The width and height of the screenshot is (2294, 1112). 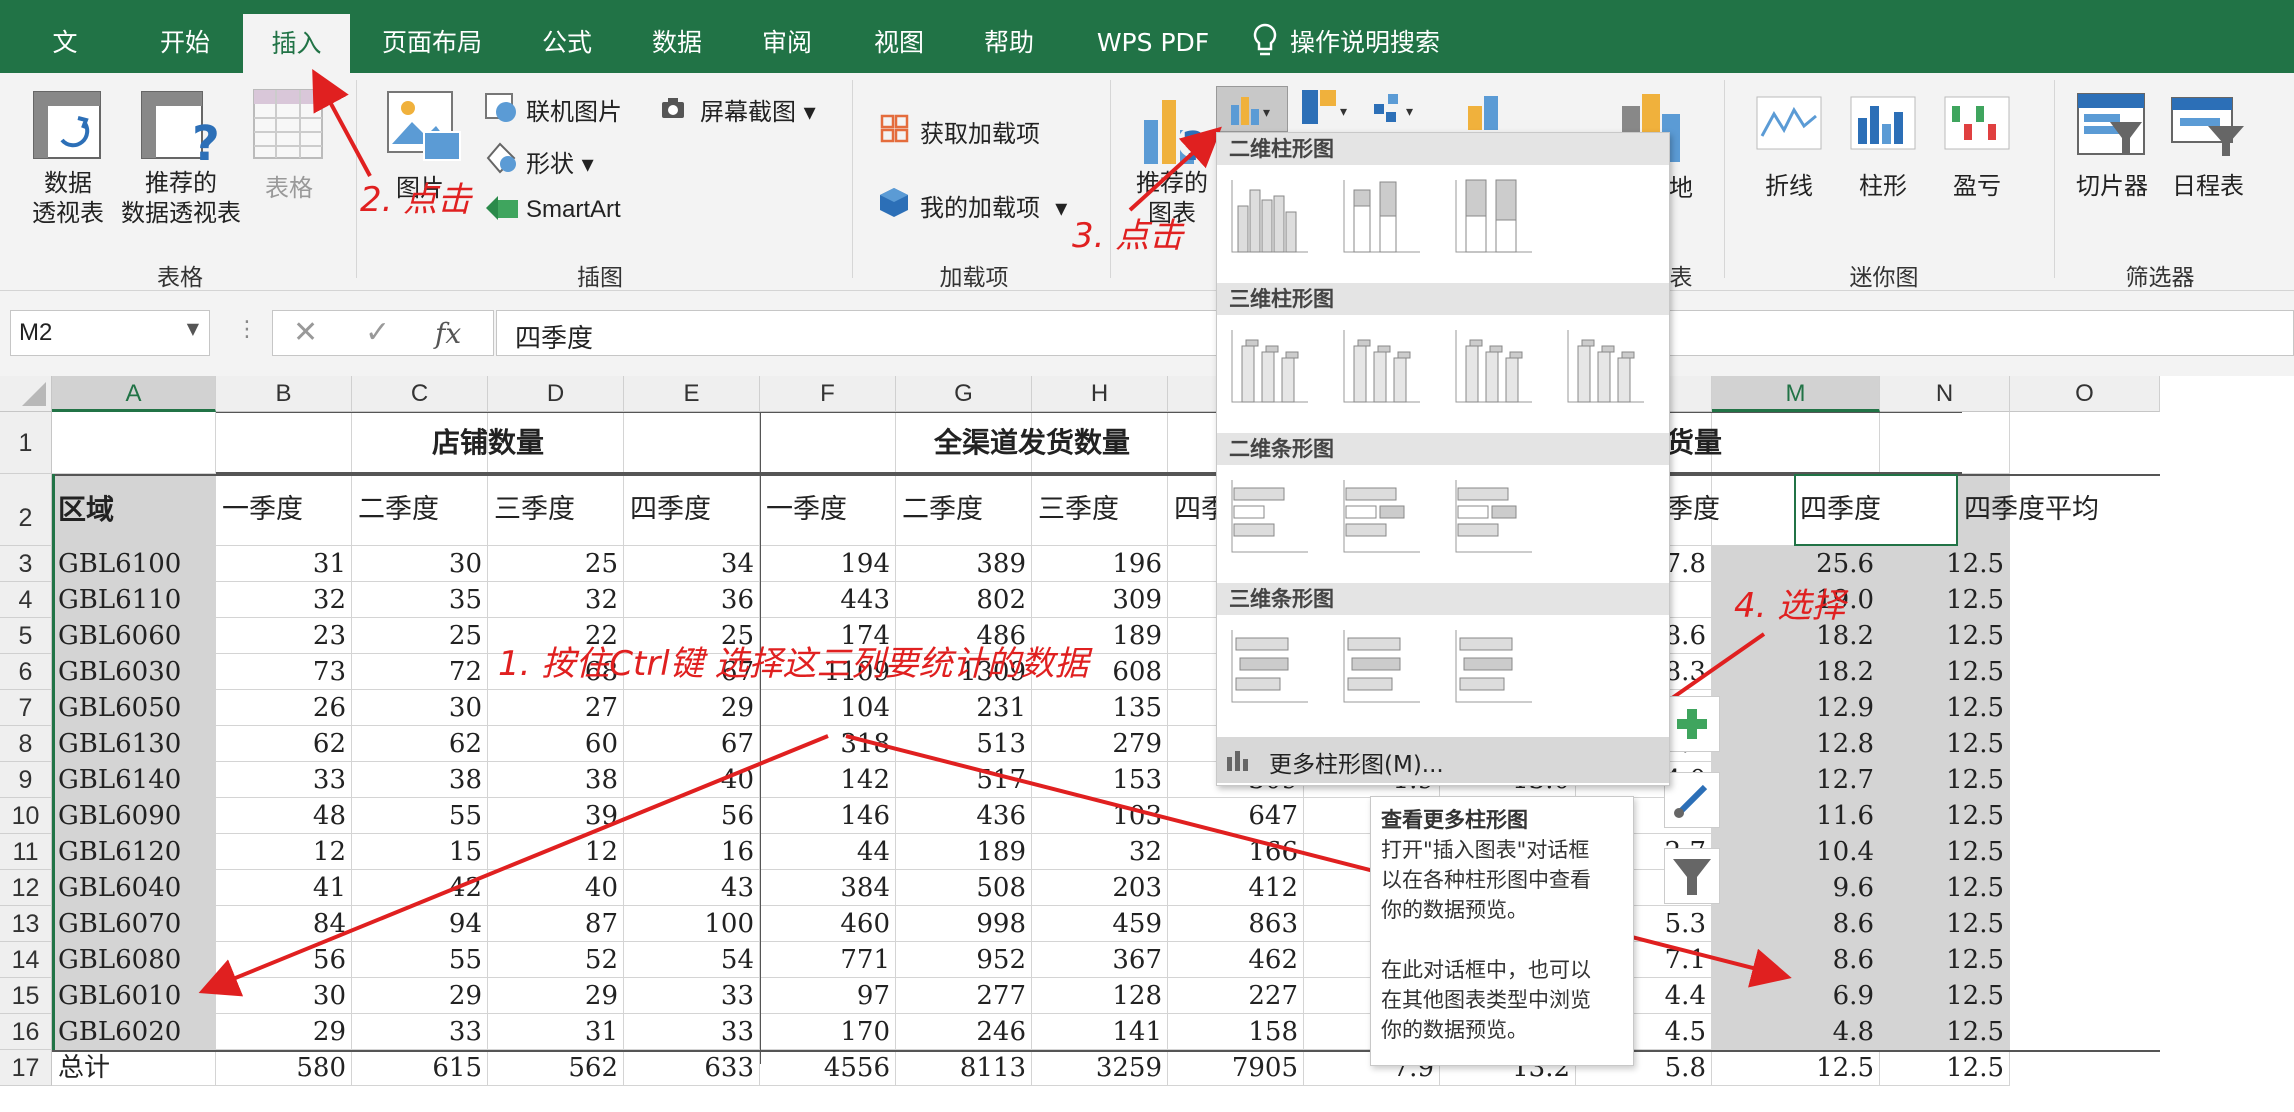 What do you see at coordinates (65, 71) in the screenshot?
I see `tab-file: 文件` at bounding box center [65, 71].